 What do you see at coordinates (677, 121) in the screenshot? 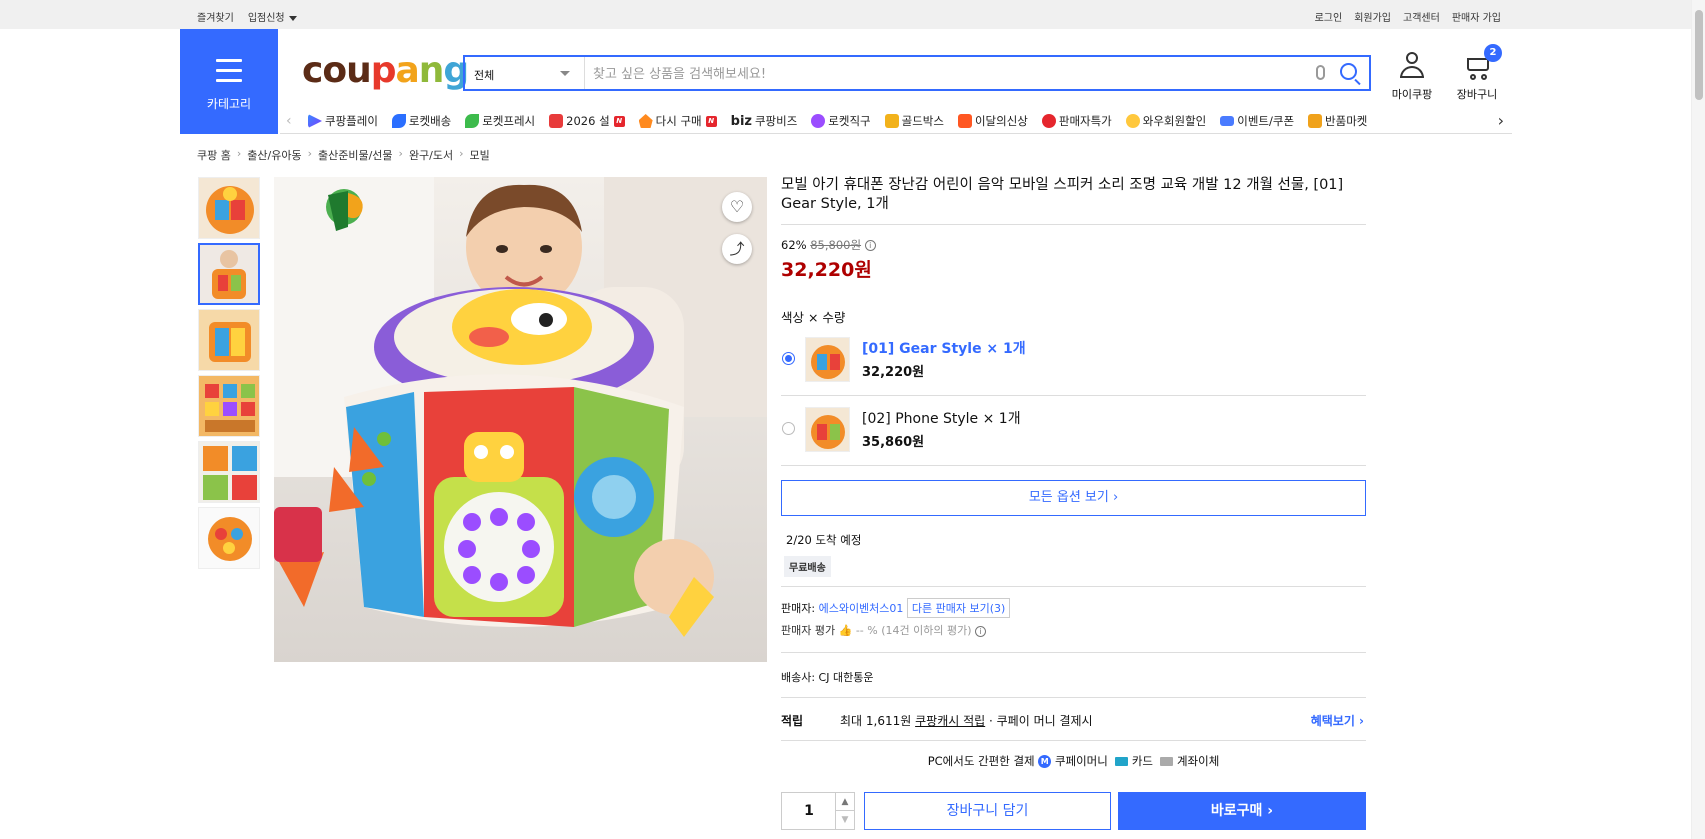
I see `nav-item-rebuy: 다시 구매 N` at bounding box center [677, 121].